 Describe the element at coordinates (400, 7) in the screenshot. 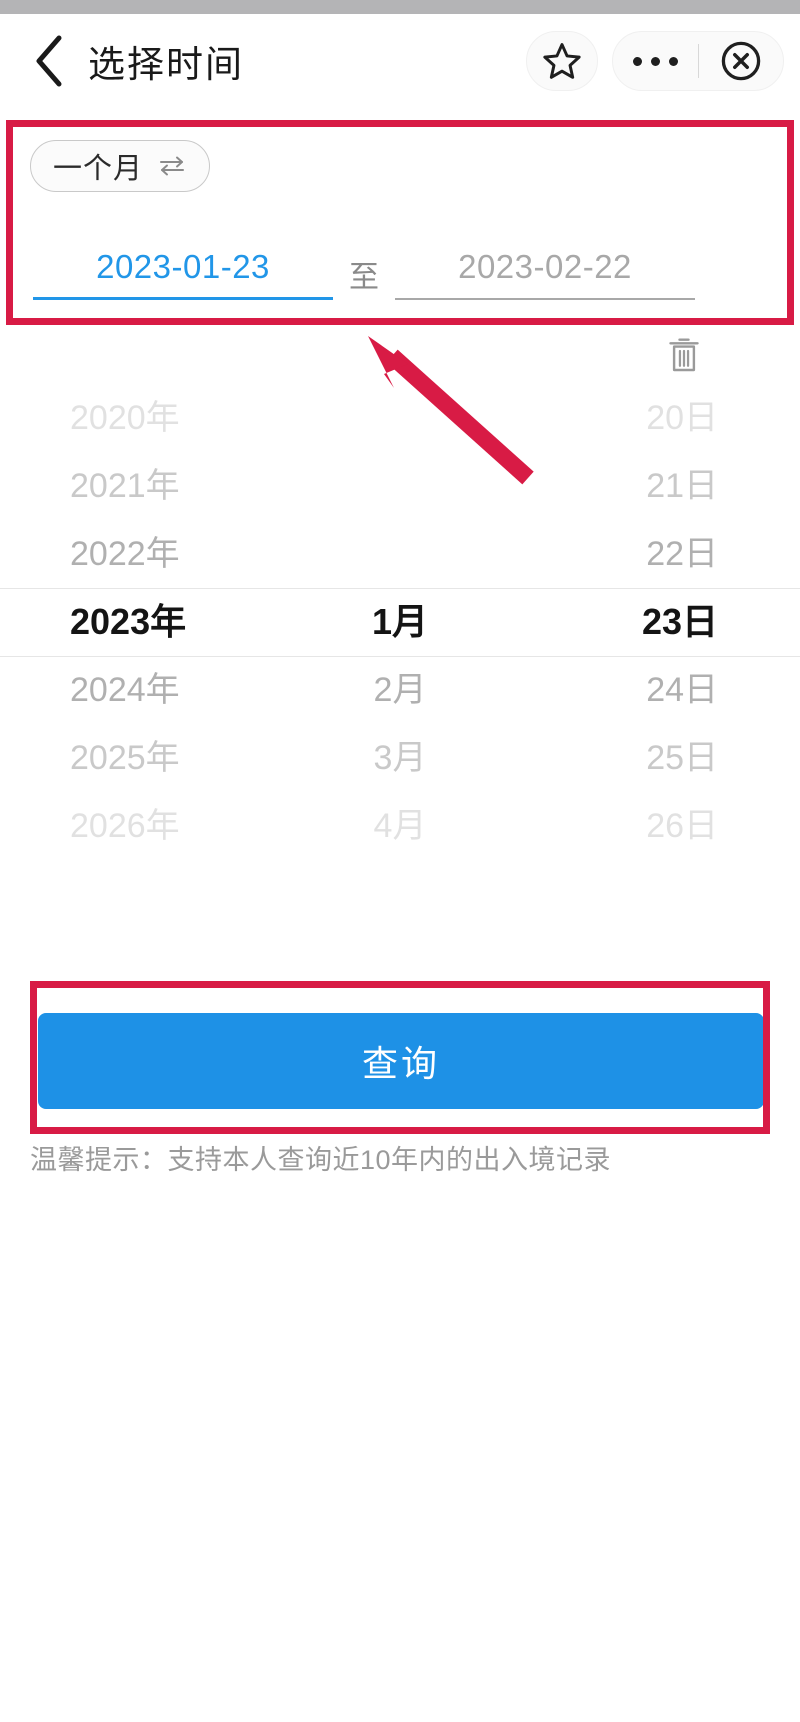

I see `status-bar` at that location.